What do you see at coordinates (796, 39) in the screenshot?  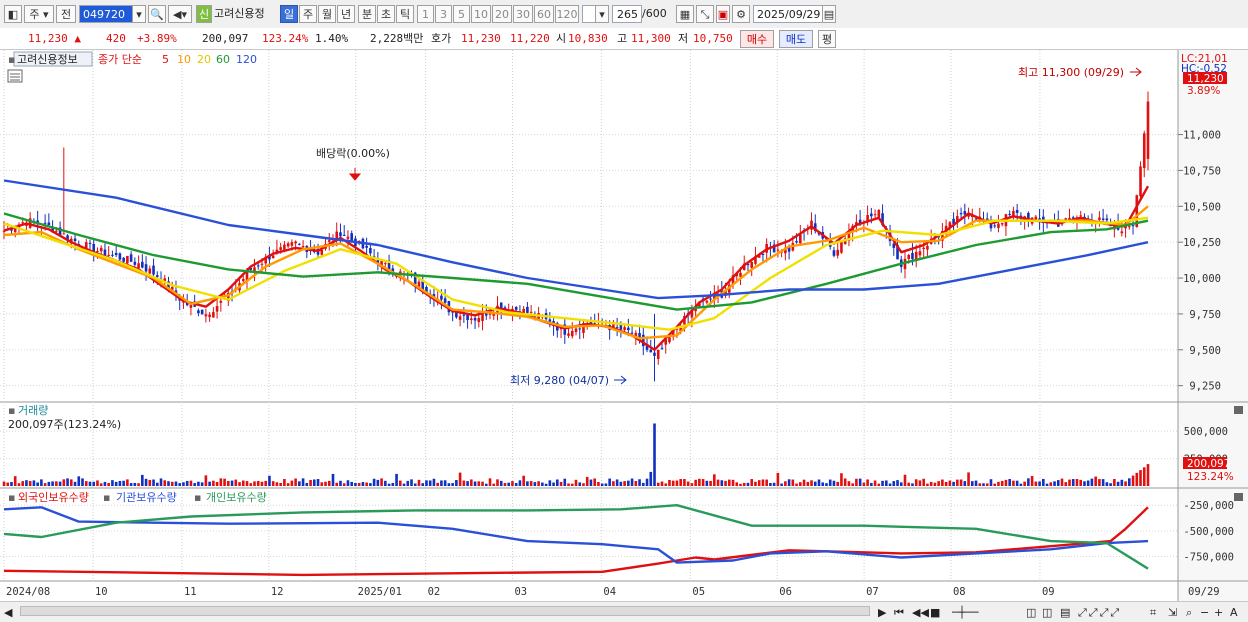 I see `sell-button: 매도` at bounding box center [796, 39].